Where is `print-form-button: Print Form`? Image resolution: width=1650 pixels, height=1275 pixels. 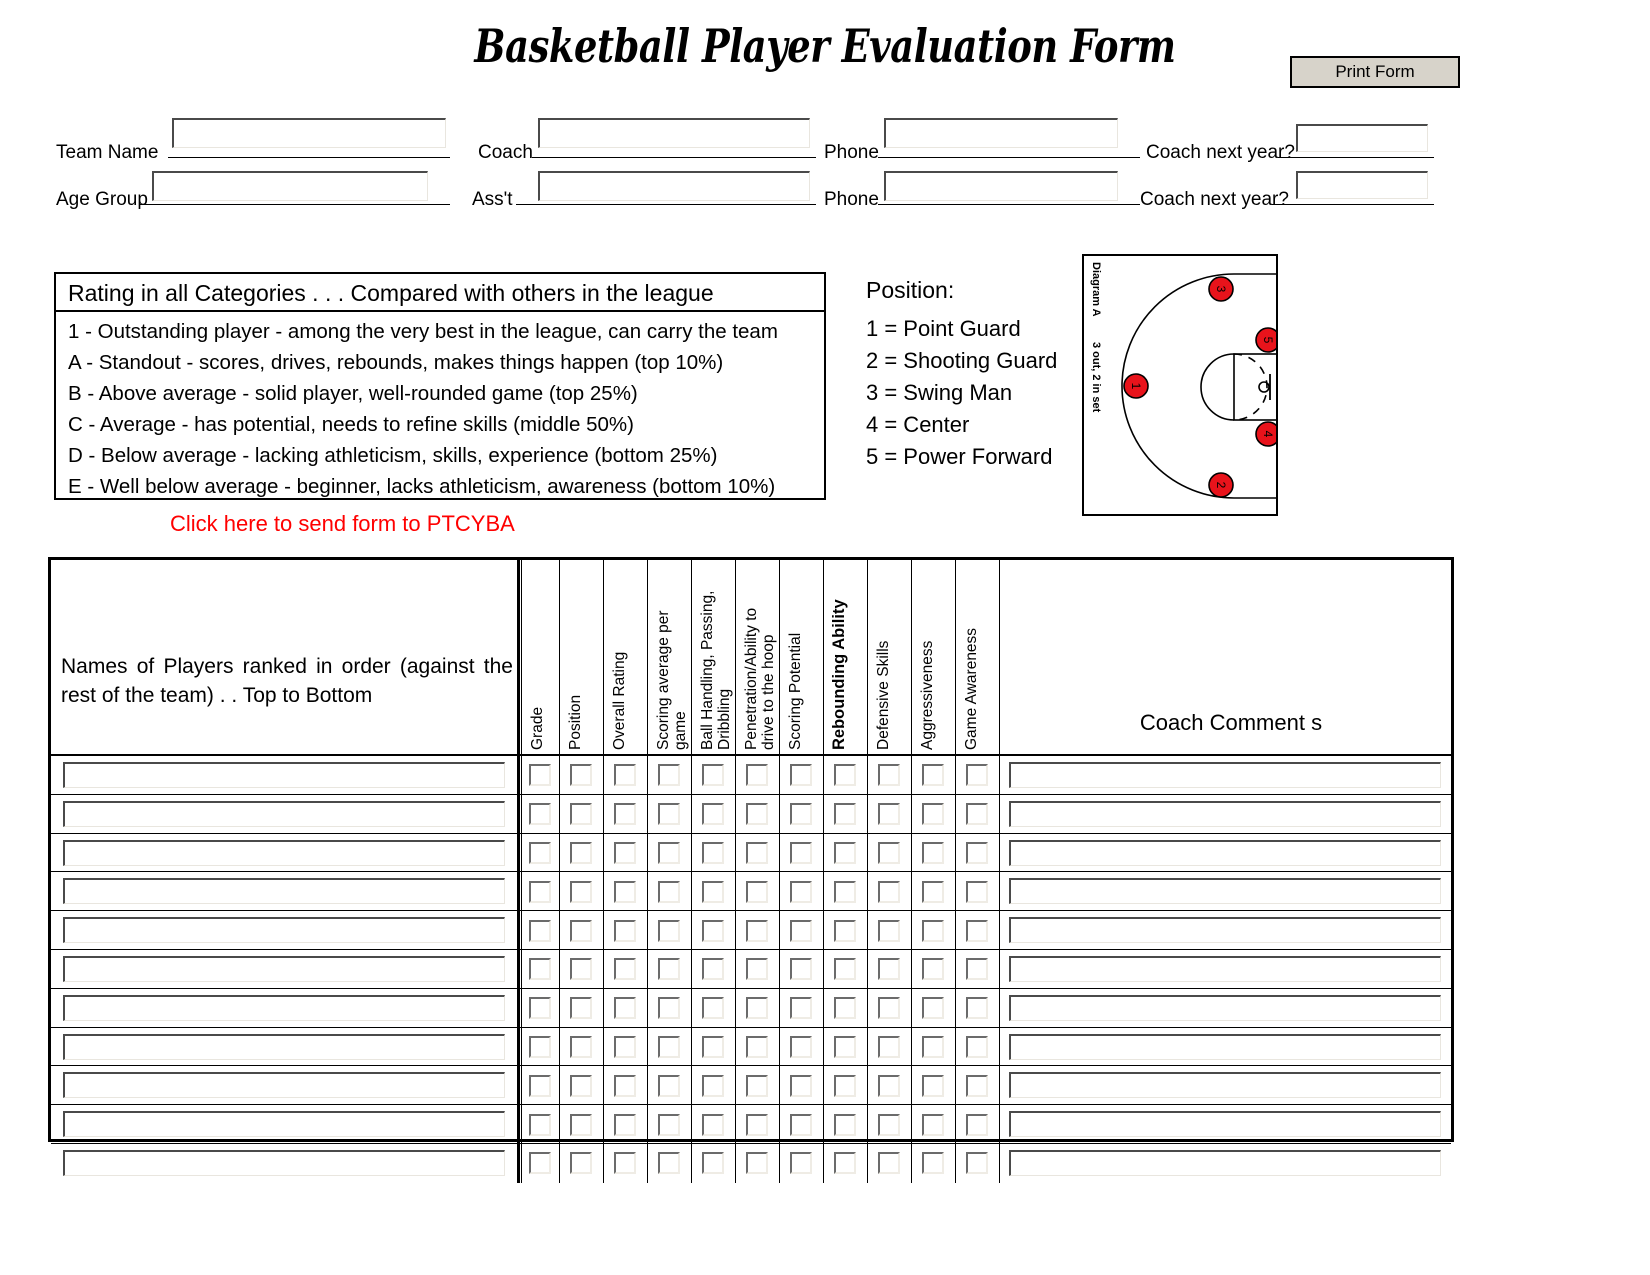
print-form-button: Print Form is located at coordinates (1375, 72).